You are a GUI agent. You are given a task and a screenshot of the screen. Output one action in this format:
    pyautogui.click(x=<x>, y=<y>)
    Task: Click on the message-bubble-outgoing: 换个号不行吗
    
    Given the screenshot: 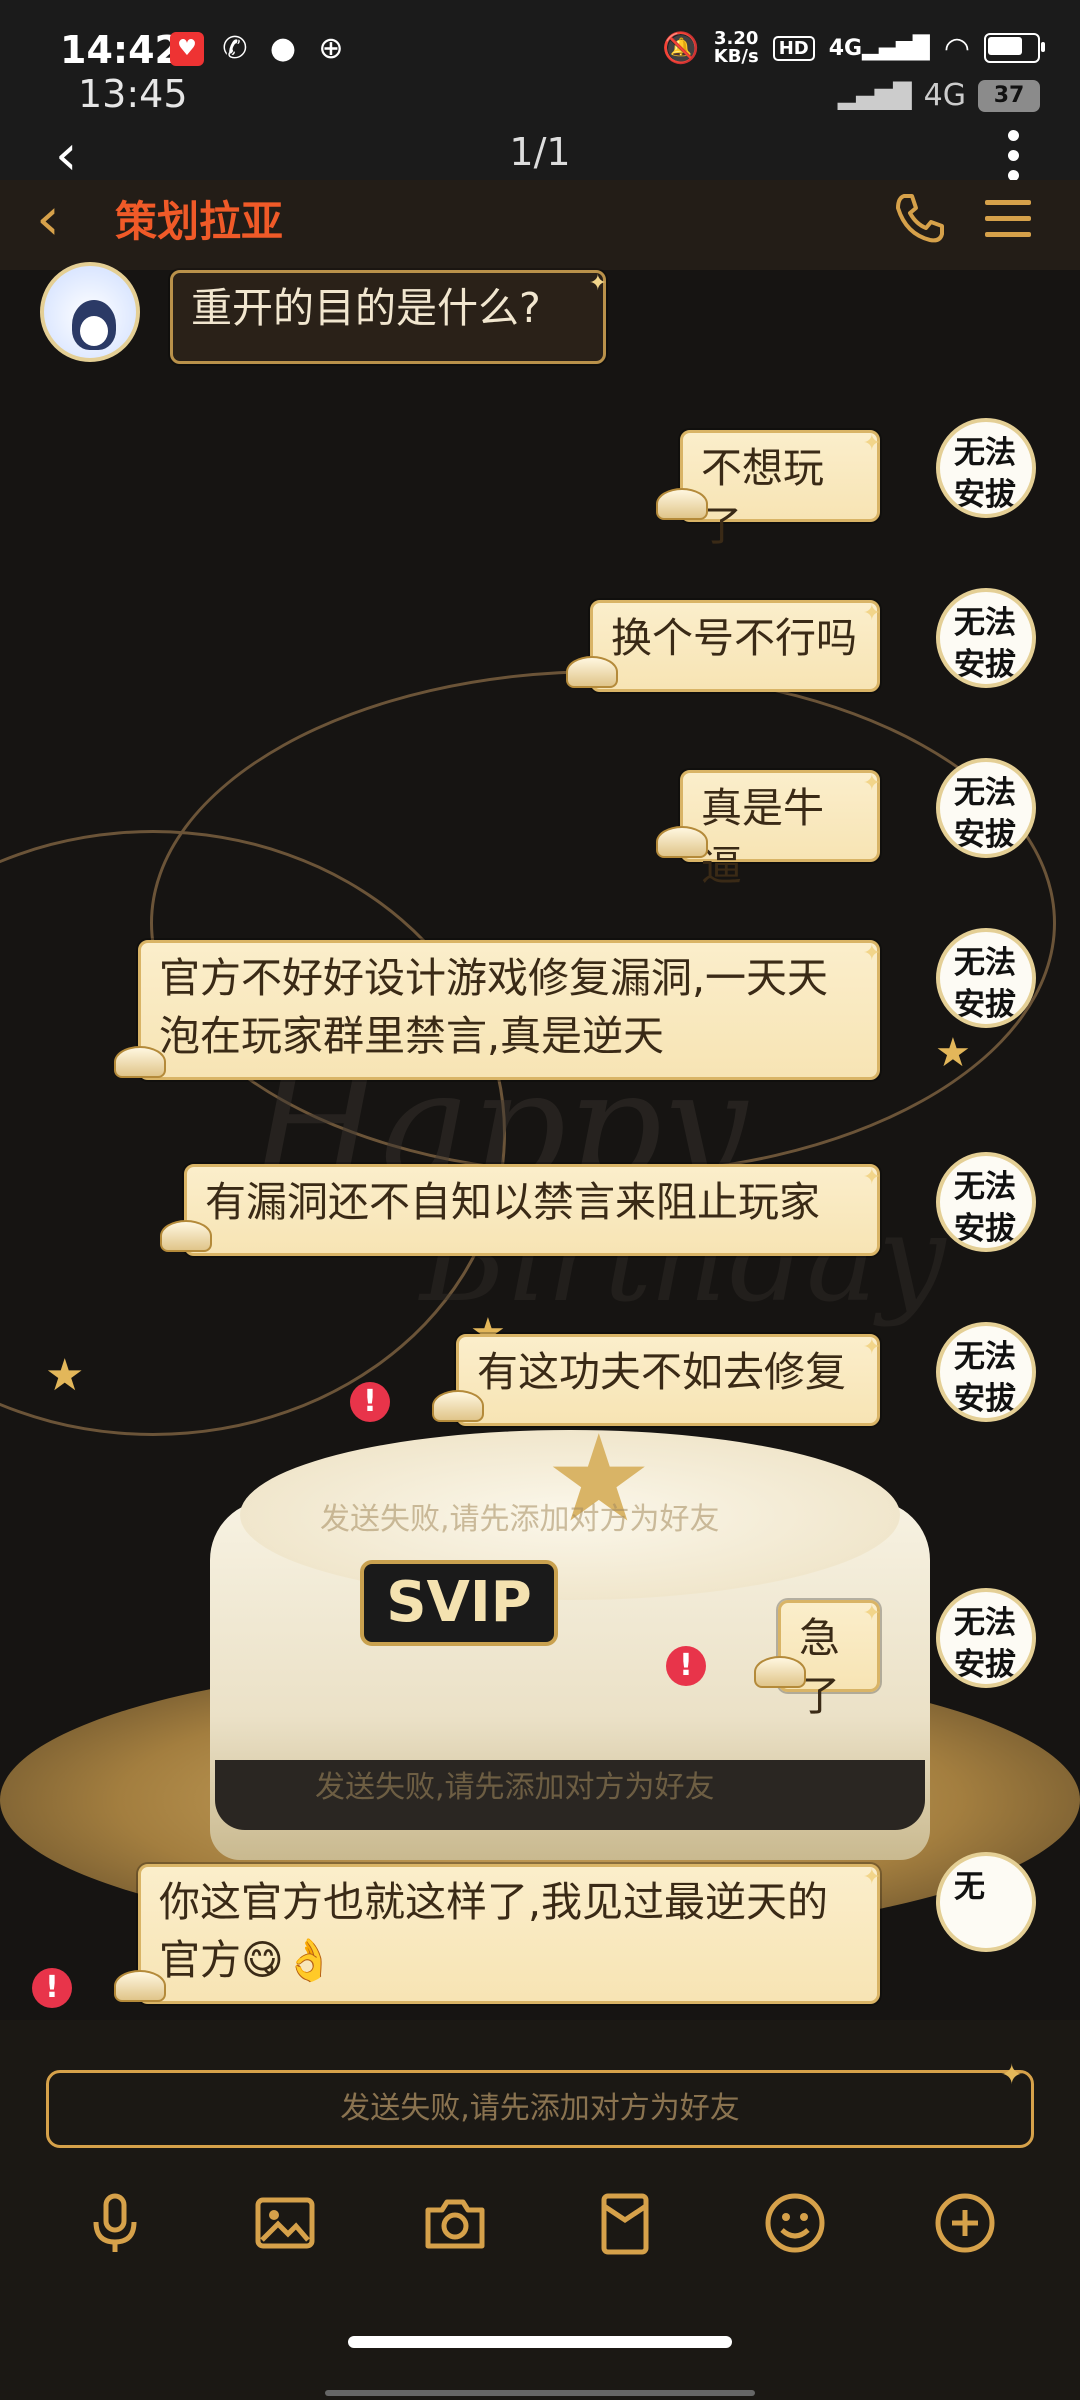 What is the action you would take?
    pyautogui.click(x=735, y=638)
    